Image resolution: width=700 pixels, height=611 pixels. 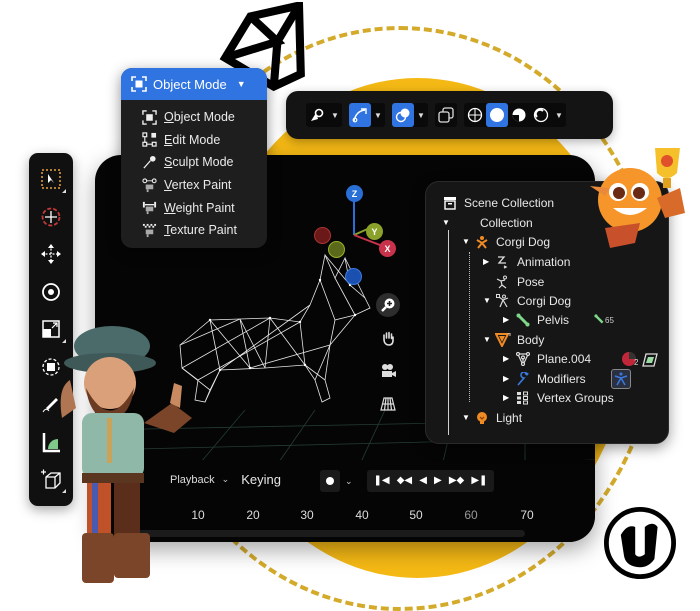 What do you see at coordinates (387, 248) in the screenshot?
I see `gizmo-x-axis: X` at bounding box center [387, 248].